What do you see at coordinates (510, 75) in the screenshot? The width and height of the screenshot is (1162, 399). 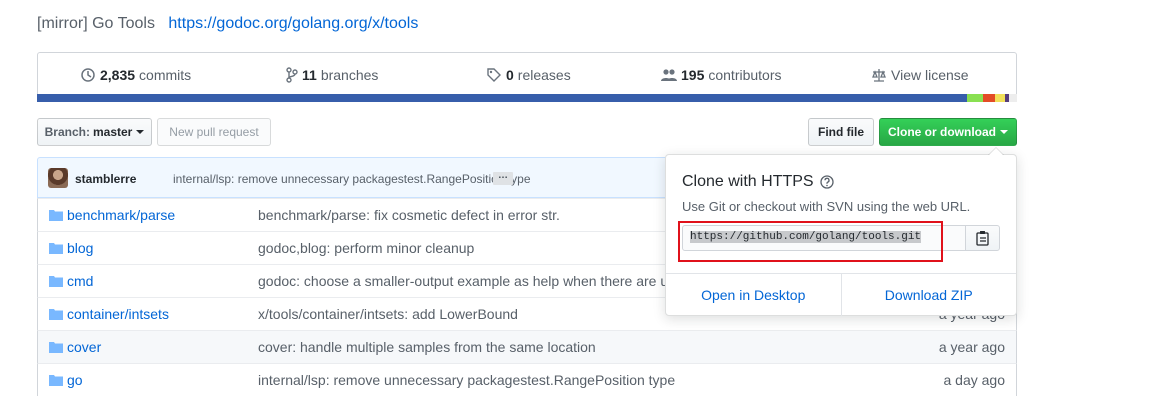 I see `releases-count: 0` at bounding box center [510, 75].